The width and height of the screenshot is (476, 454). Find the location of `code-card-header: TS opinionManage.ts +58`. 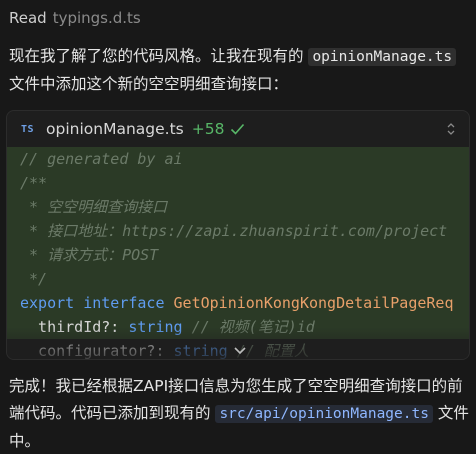

code-card-header: TS opinionManage.ts +58 is located at coordinates (238, 129).